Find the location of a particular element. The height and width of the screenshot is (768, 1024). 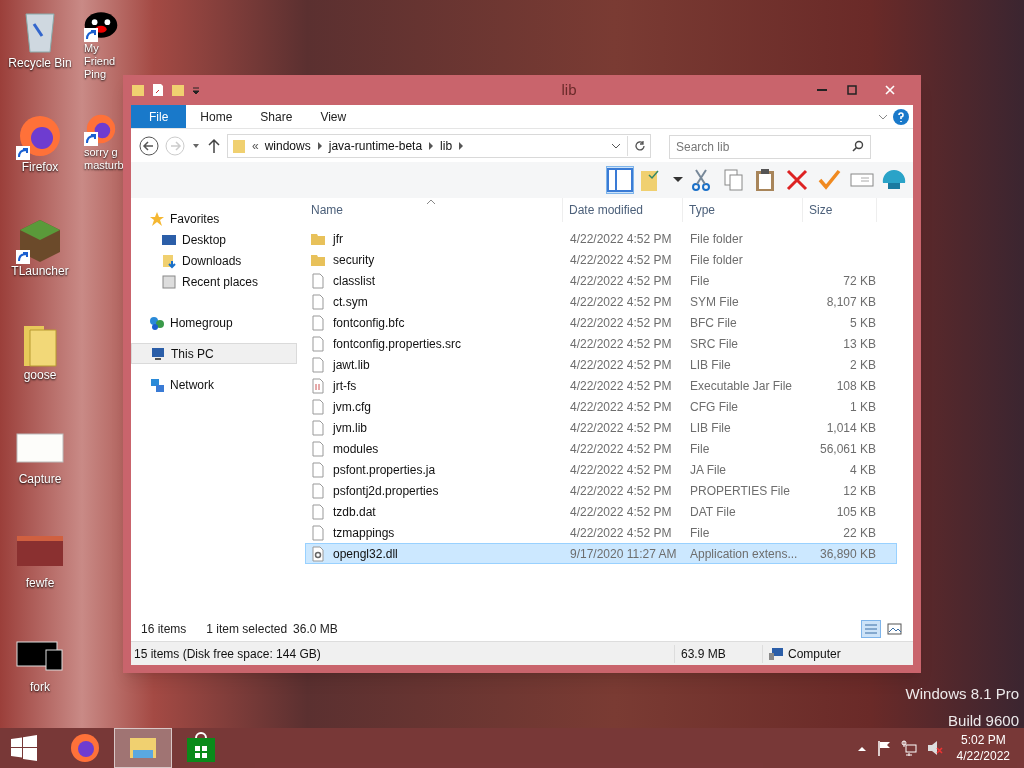

selection-count: 1 item selected is located at coordinates (247, 629).